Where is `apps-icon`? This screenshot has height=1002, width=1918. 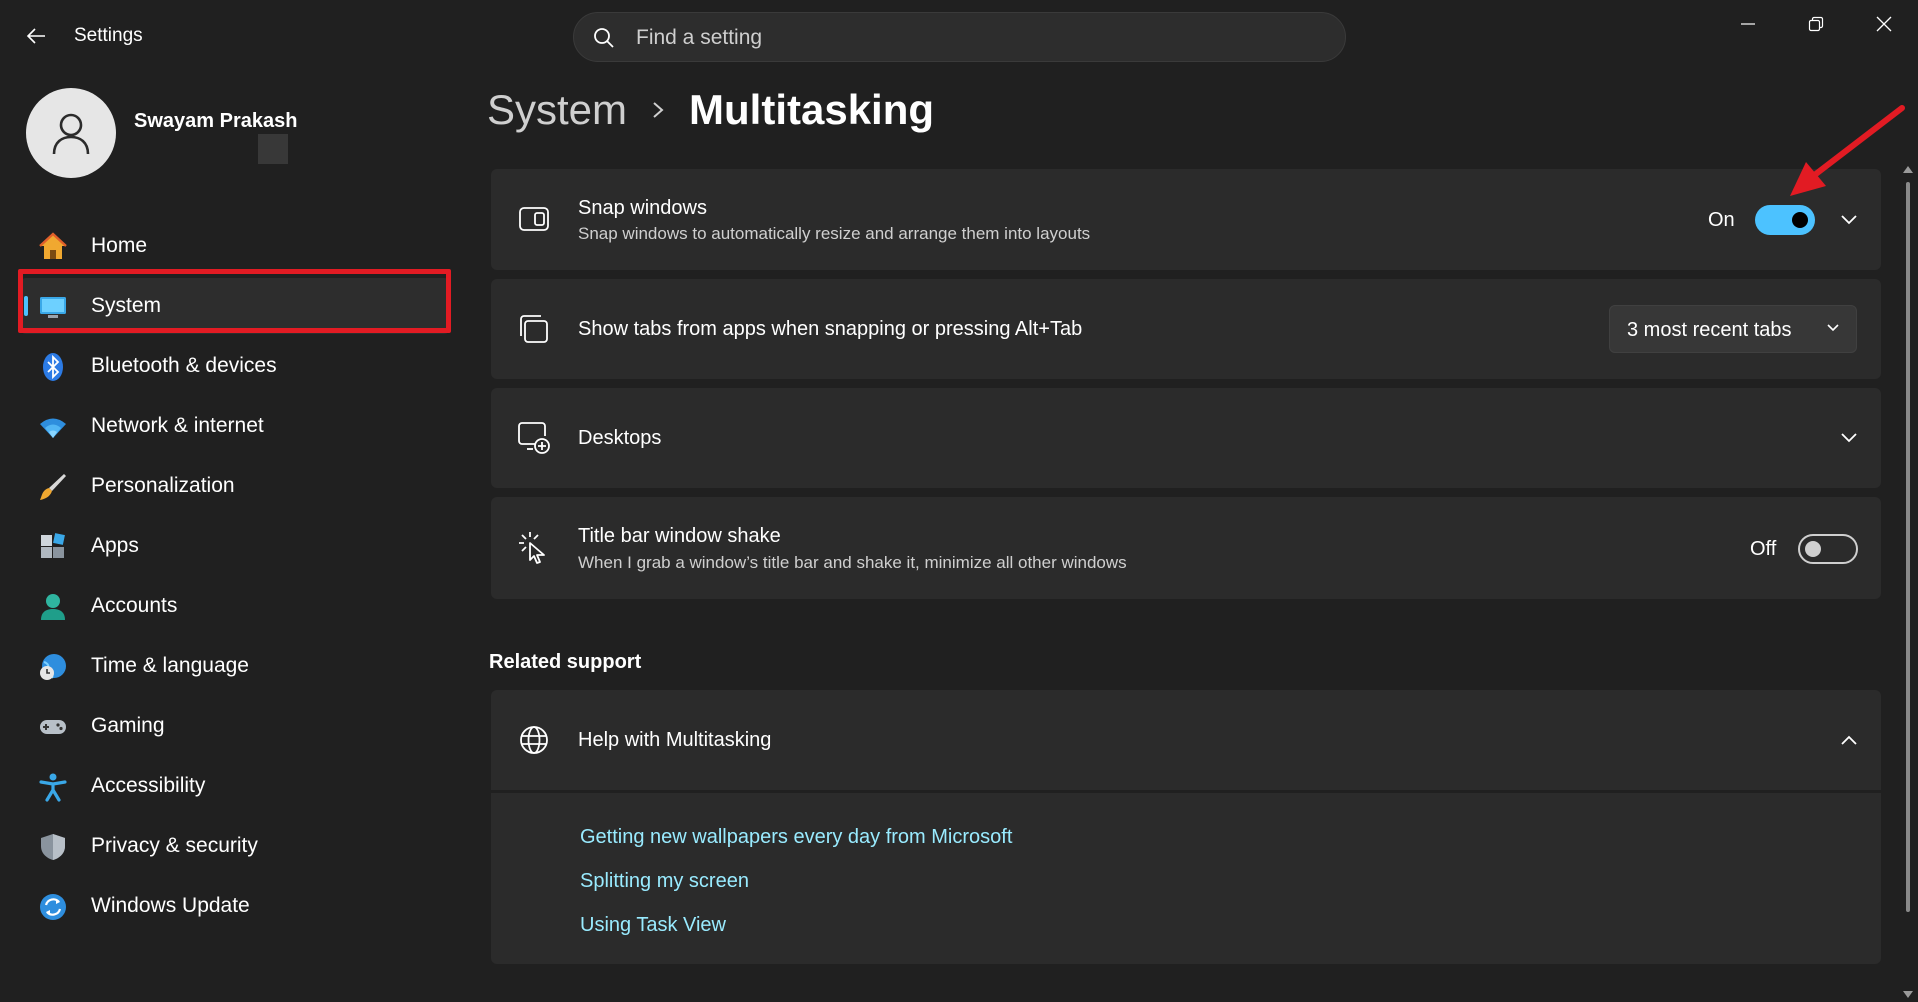
apps-icon is located at coordinates (53, 547).